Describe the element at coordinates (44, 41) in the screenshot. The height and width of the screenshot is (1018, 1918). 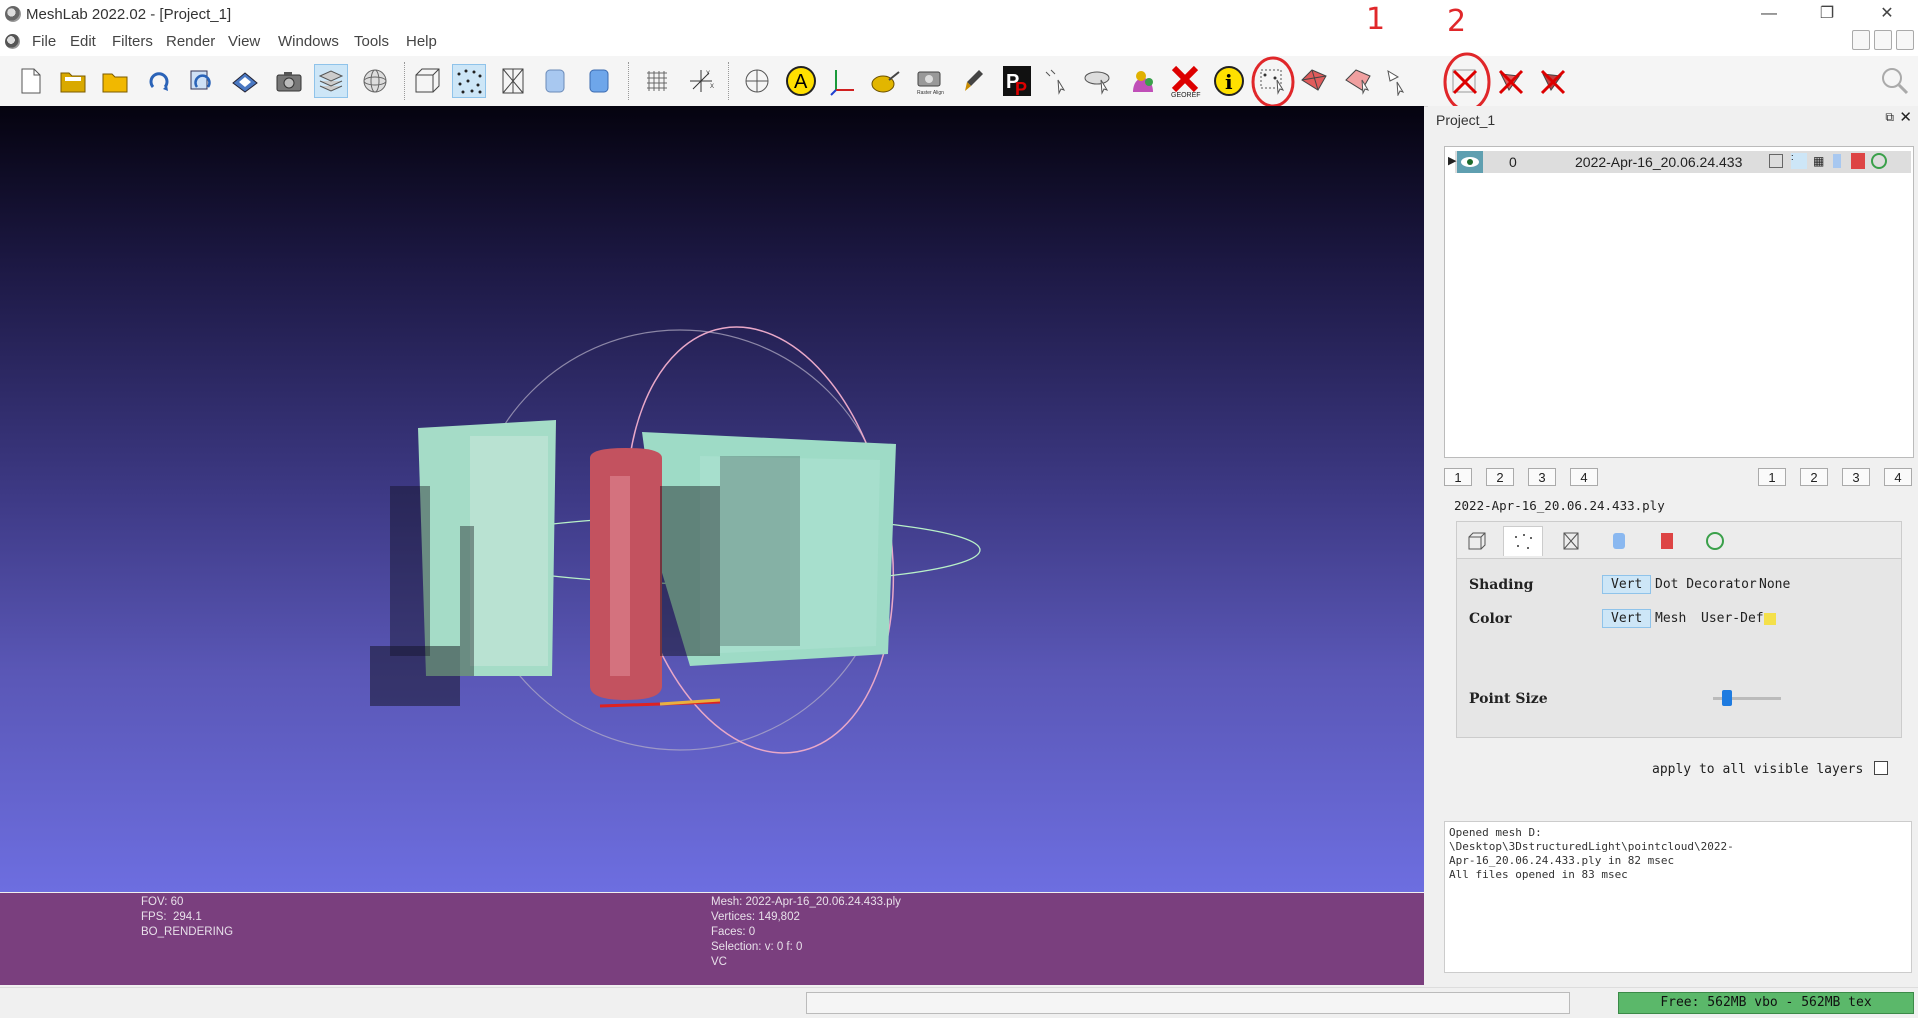
I see `menu-file: File` at that location.